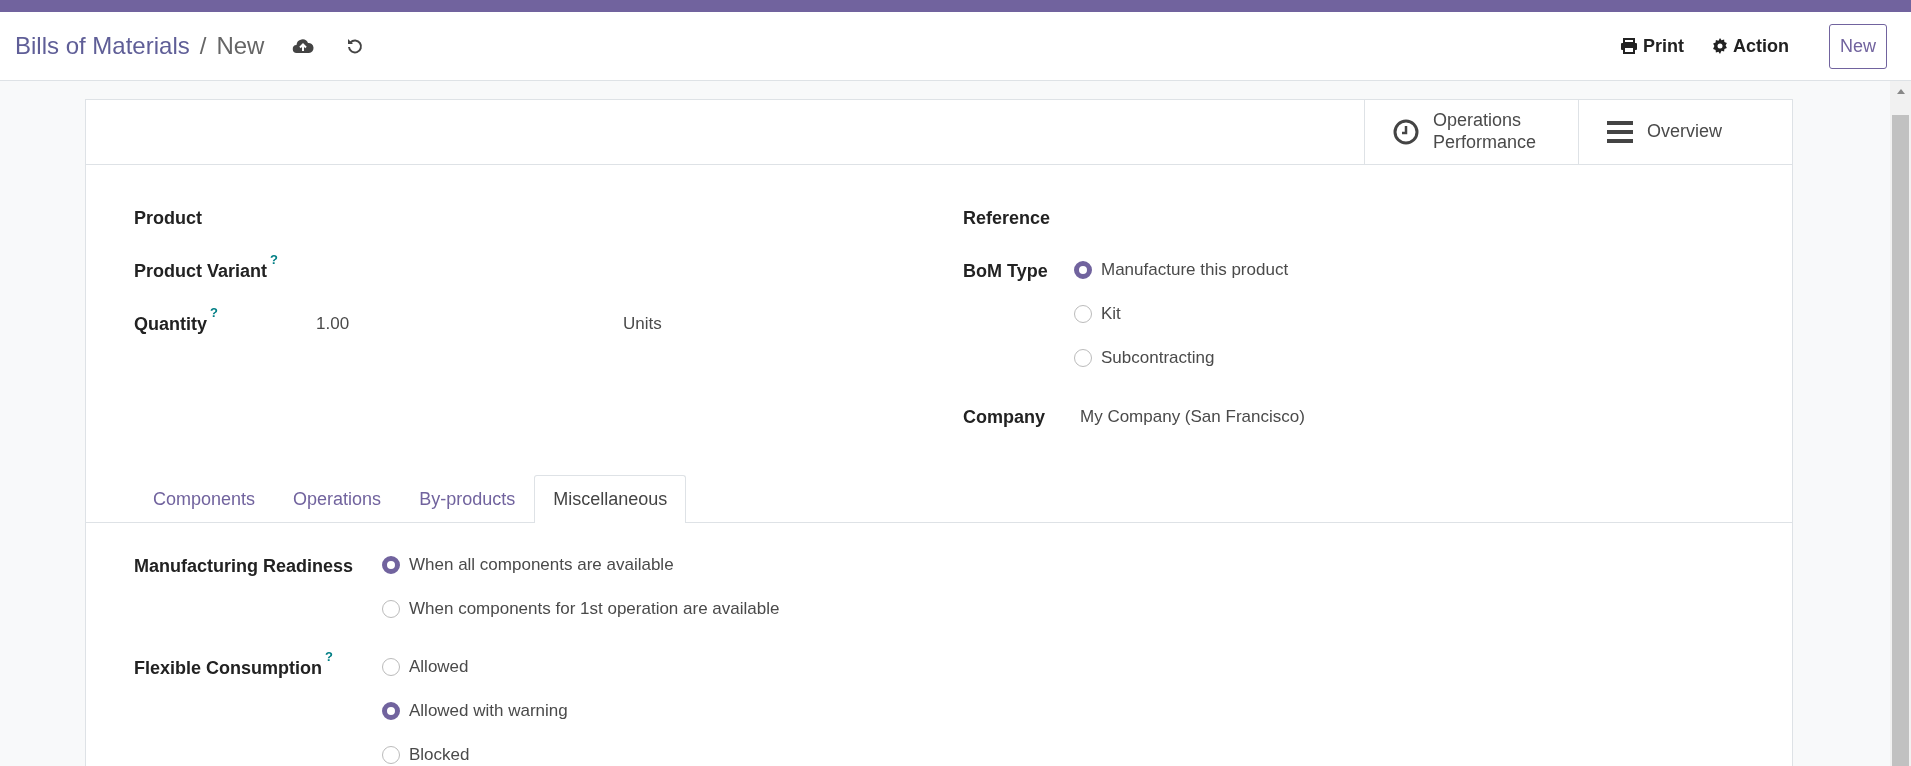 Image resolution: width=1911 pixels, height=766 pixels. Describe the element at coordinates (610, 499) in the screenshot. I see `tab: Miscellaneous` at that location.